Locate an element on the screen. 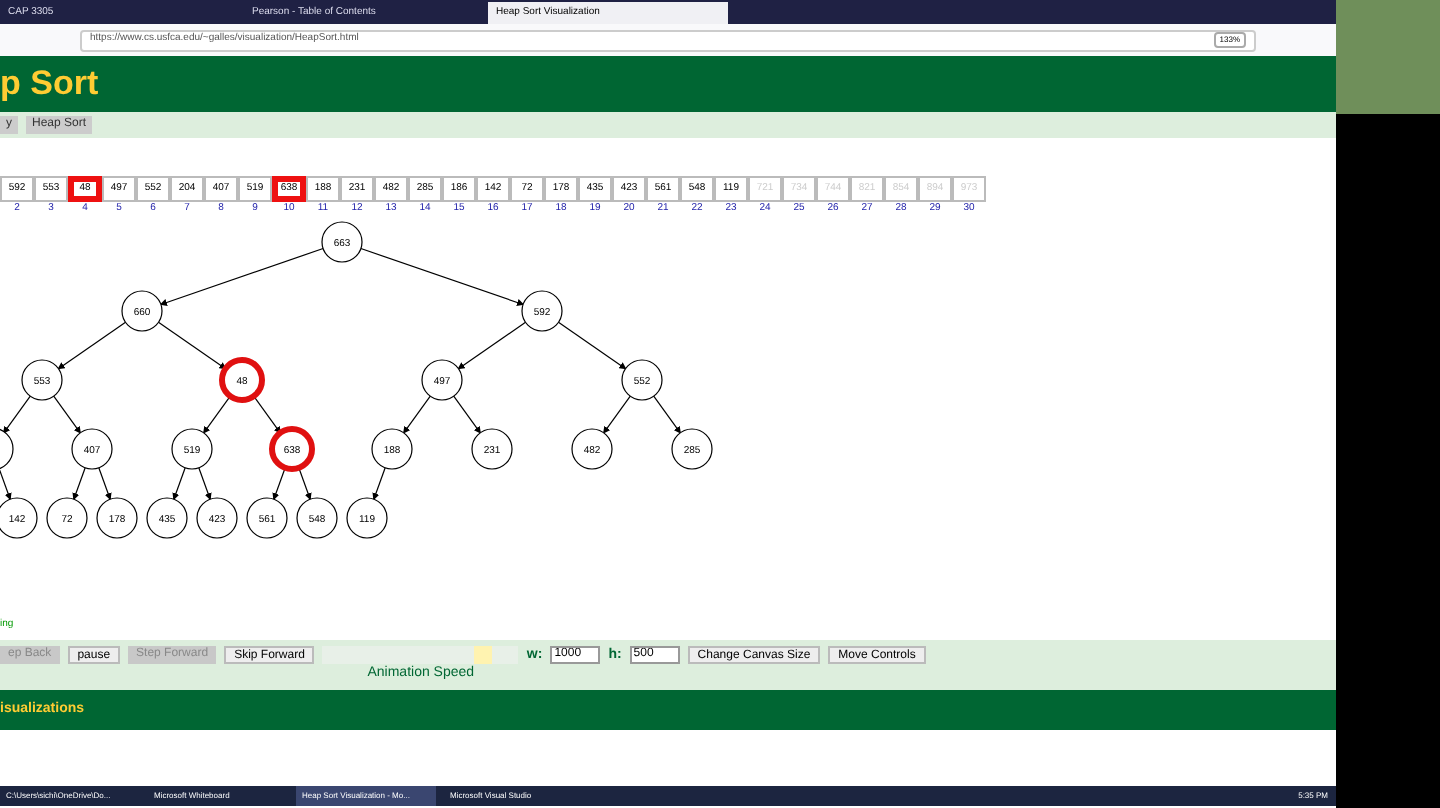  slider-thumb is located at coordinates (483, 655).